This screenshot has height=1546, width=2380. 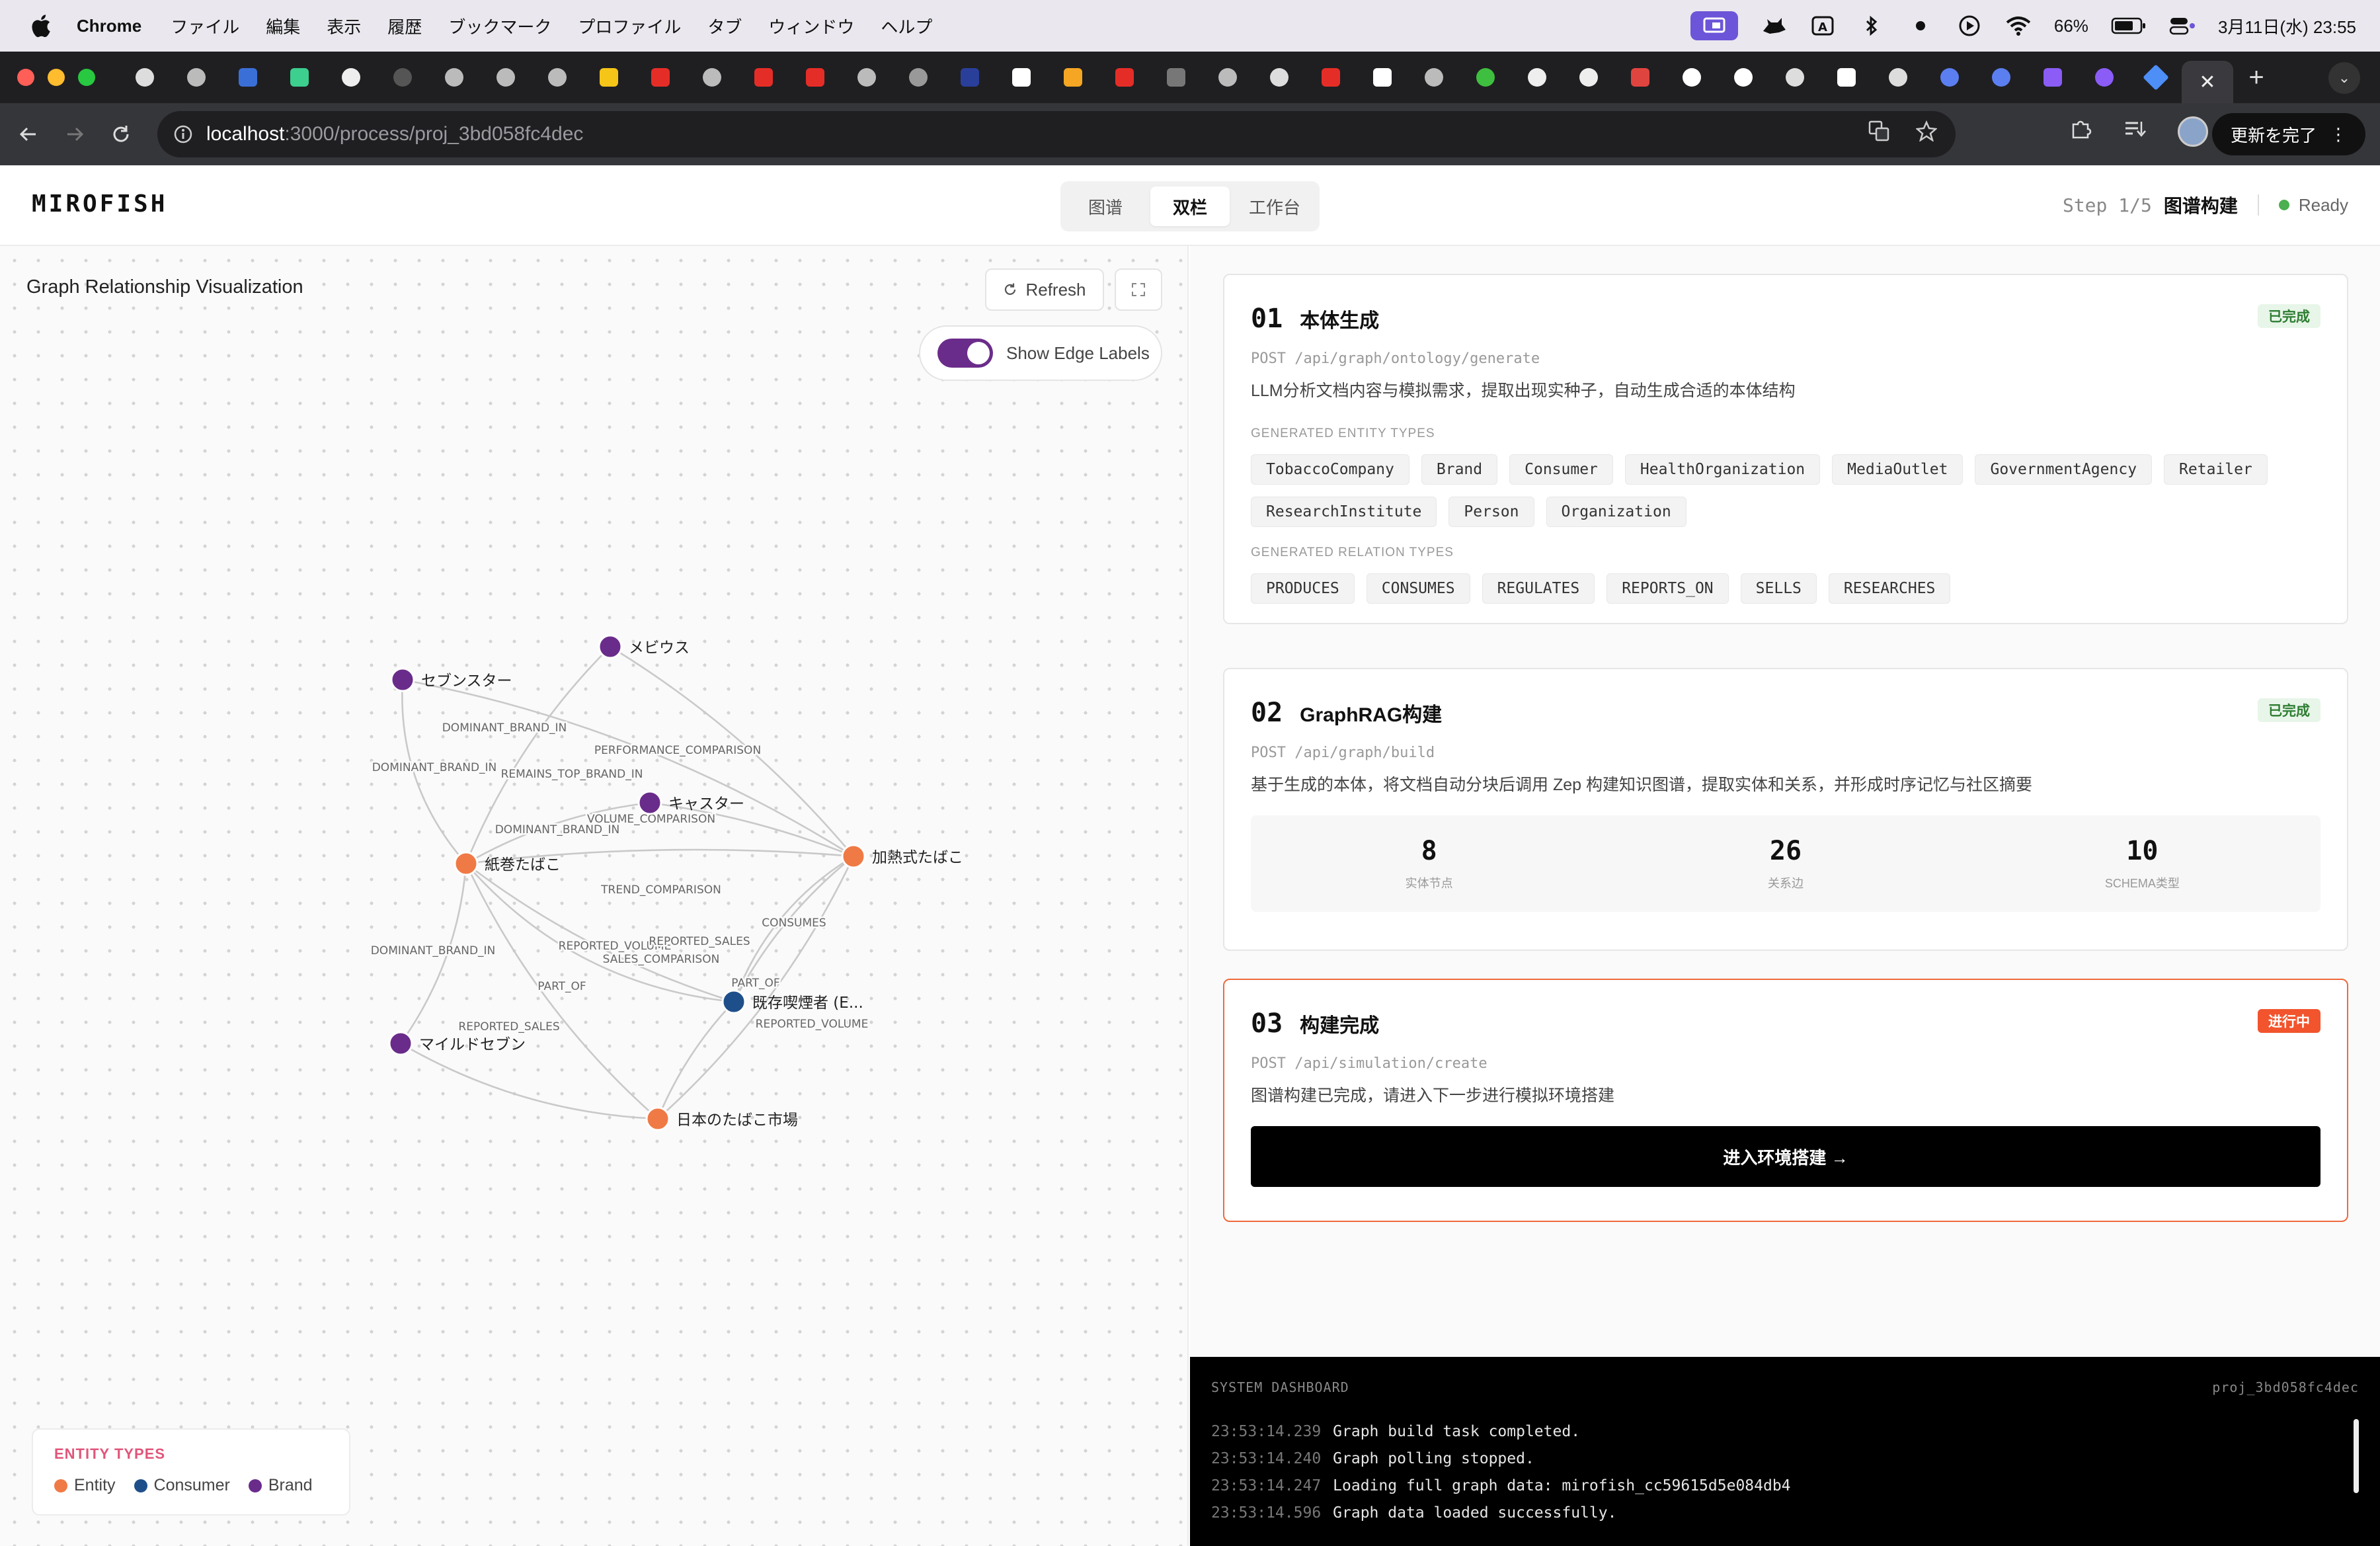 I want to click on tab-split-view: 双栏, so click(x=1190, y=206).